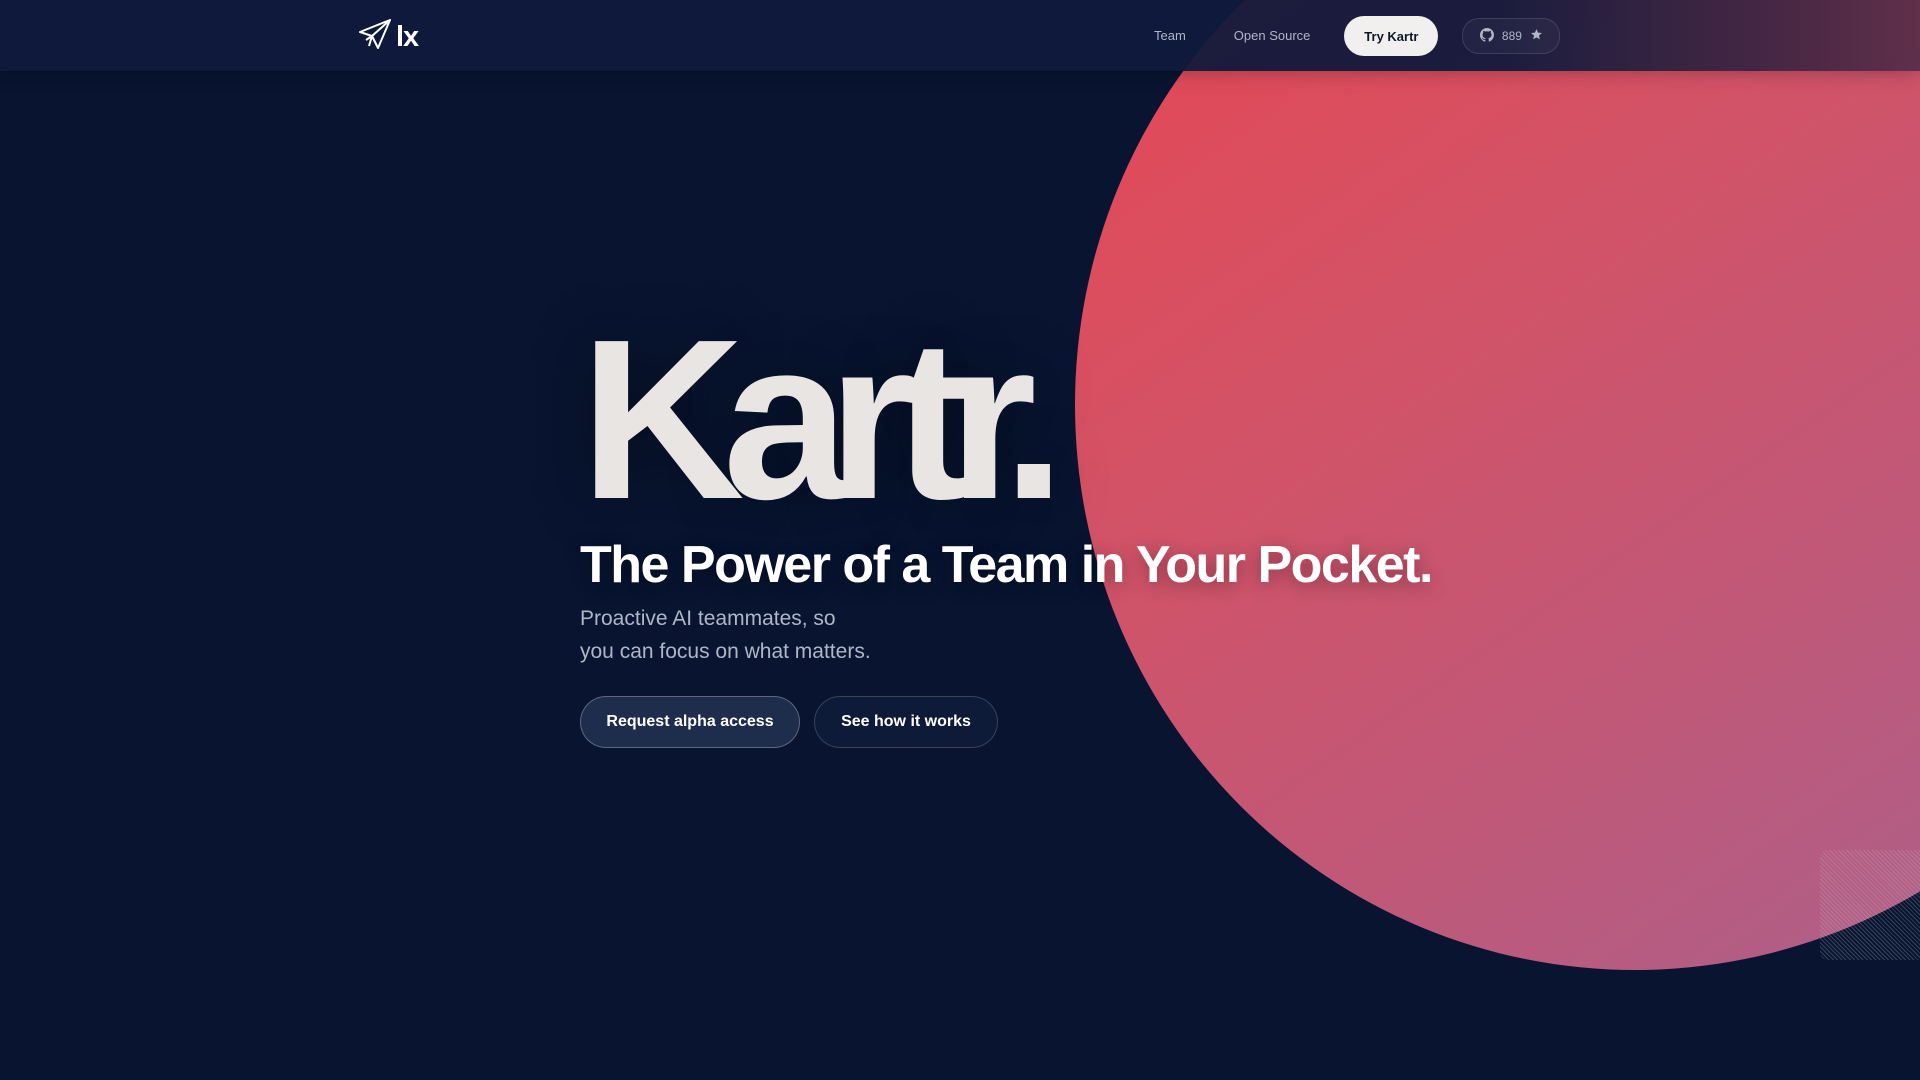 This screenshot has width=1920, height=1080. Describe the element at coordinates (375, 36) in the screenshot. I see `paper-plane-icon` at that location.